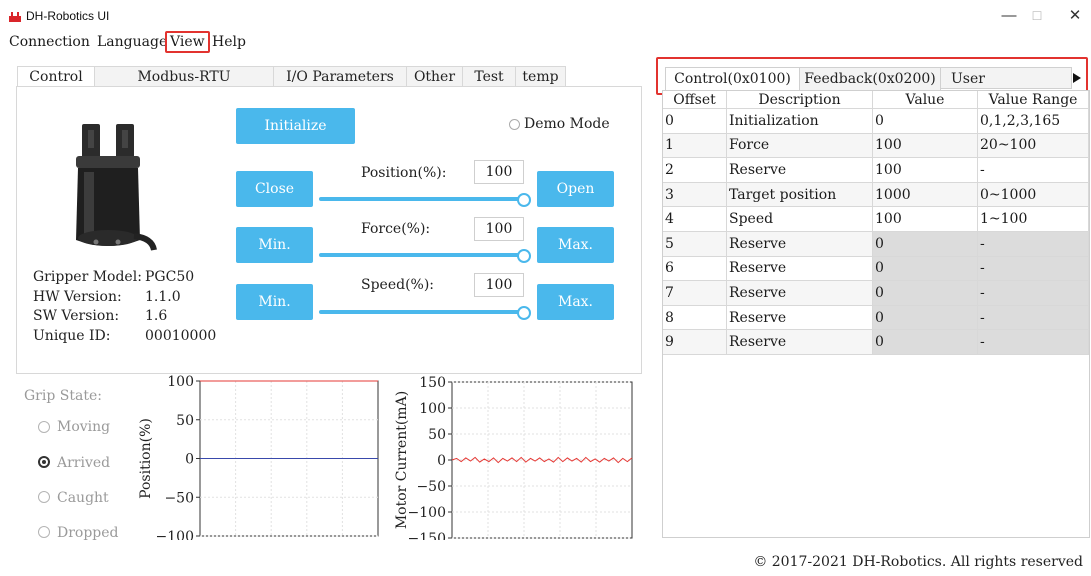  Describe the element at coordinates (1033, 121) in the screenshot. I see `value-range-cell: 0,1,2,3,165` at that location.